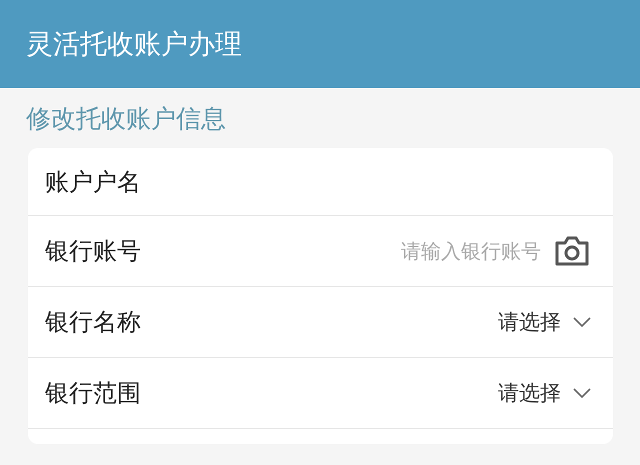 This screenshot has height=465, width=640. Describe the element at coordinates (456, 251) in the screenshot. I see `account-input-field: 请输入银行账号` at that location.